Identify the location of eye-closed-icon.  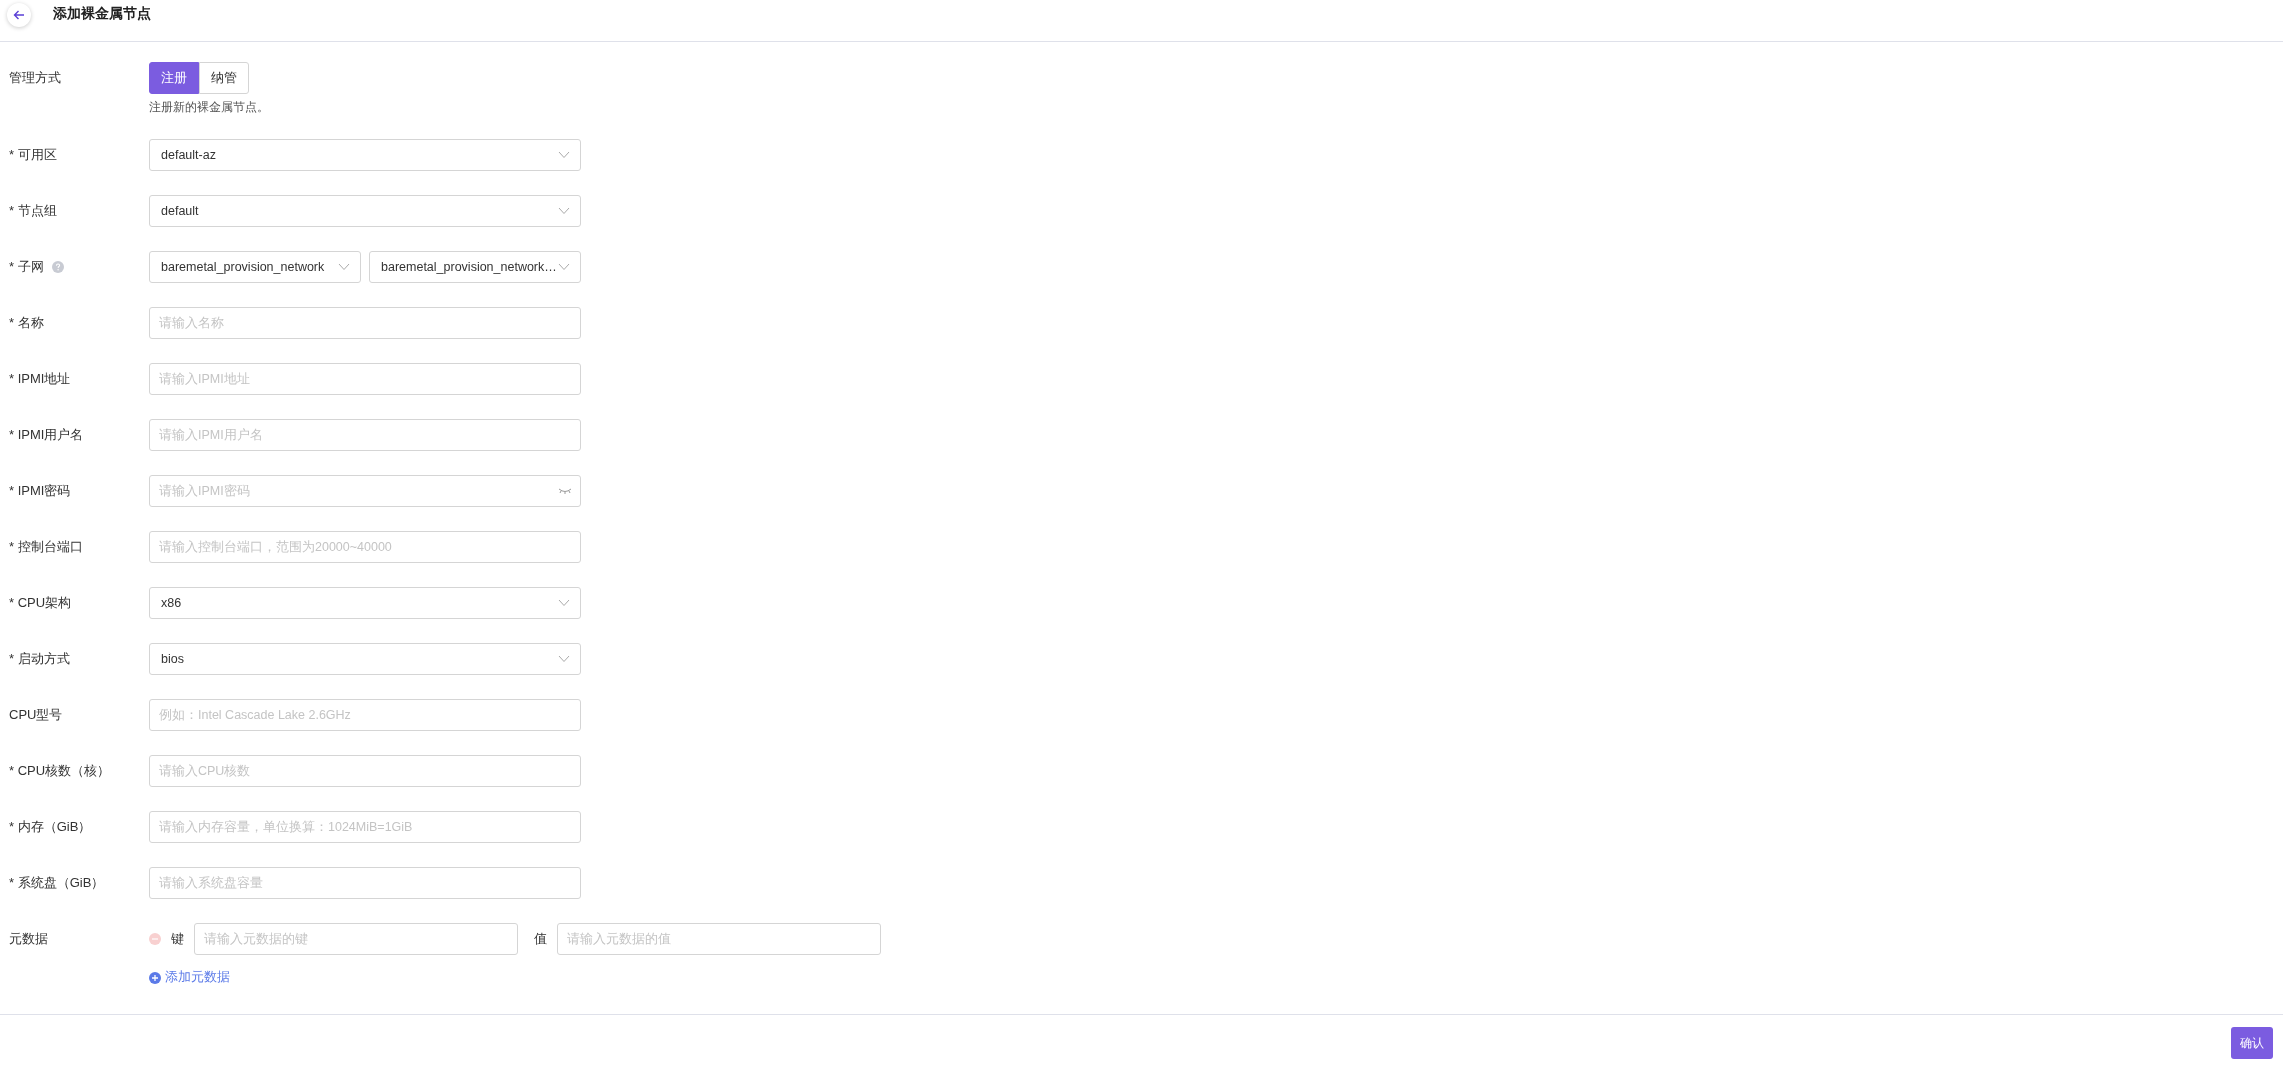
(565, 491).